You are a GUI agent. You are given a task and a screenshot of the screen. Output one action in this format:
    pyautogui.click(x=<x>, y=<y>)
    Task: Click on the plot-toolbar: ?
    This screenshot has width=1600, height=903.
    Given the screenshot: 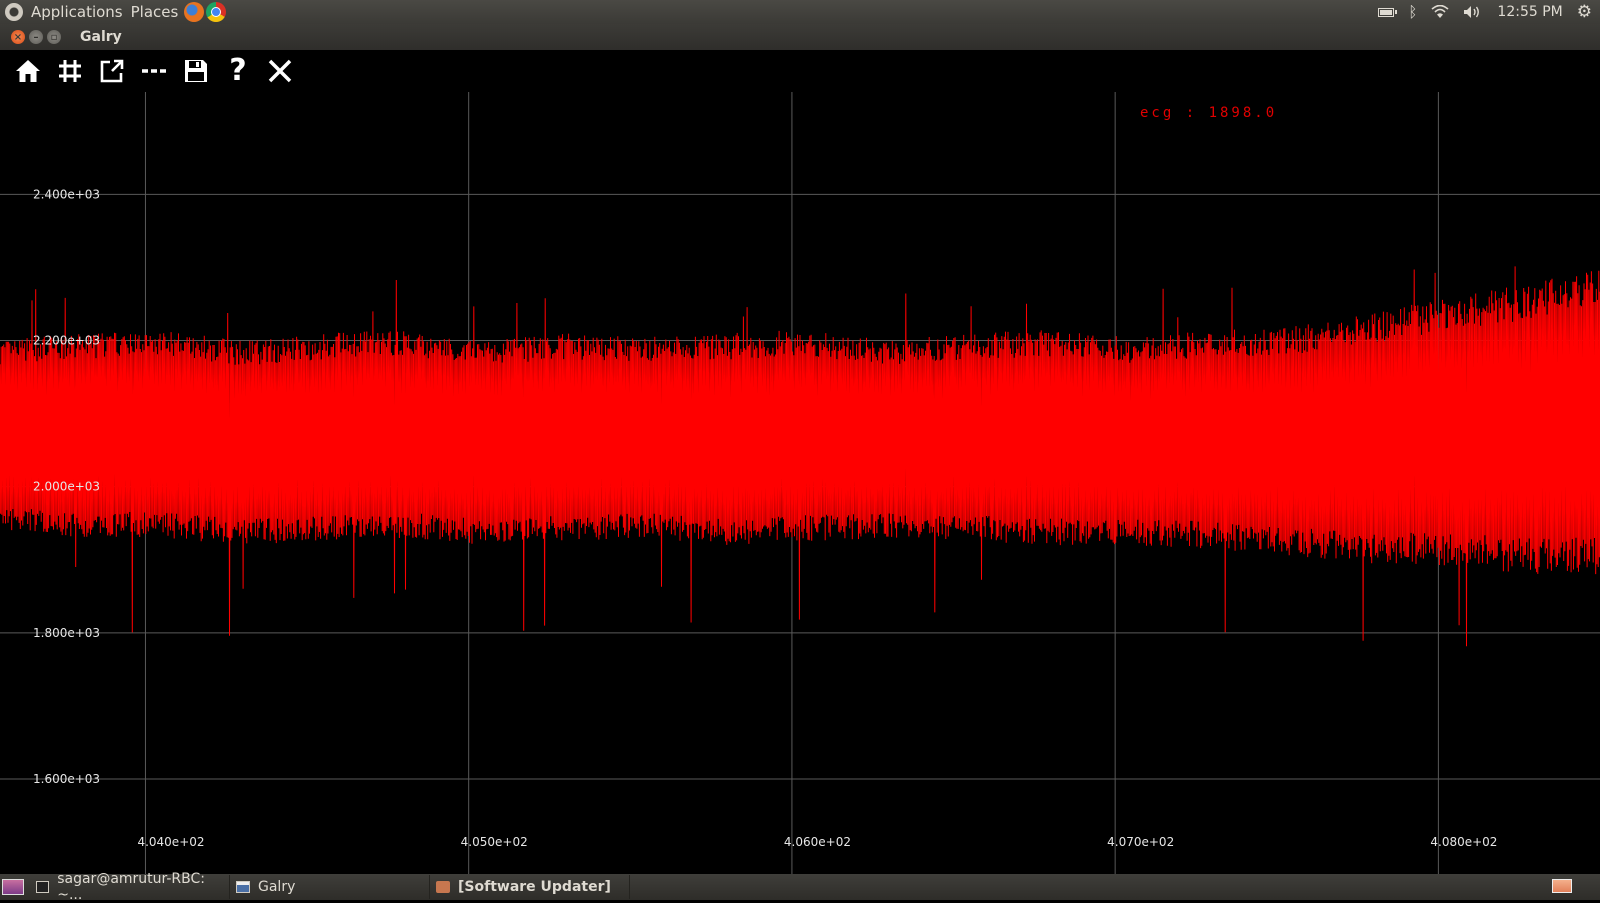 What is the action you would take?
    pyautogui.click(x=800, y=71)
    